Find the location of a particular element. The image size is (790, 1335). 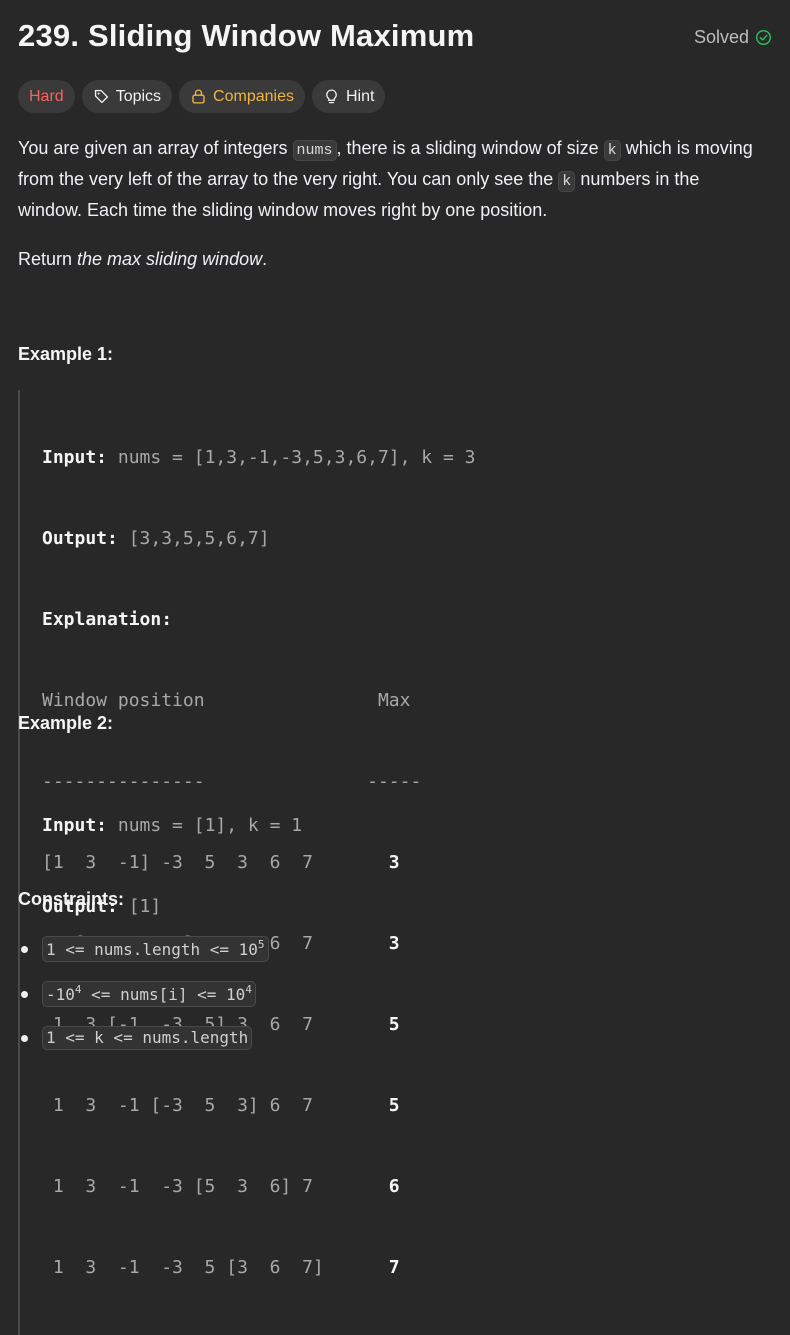

difficulty-badge: Hard is located at coordinates (46, 96).